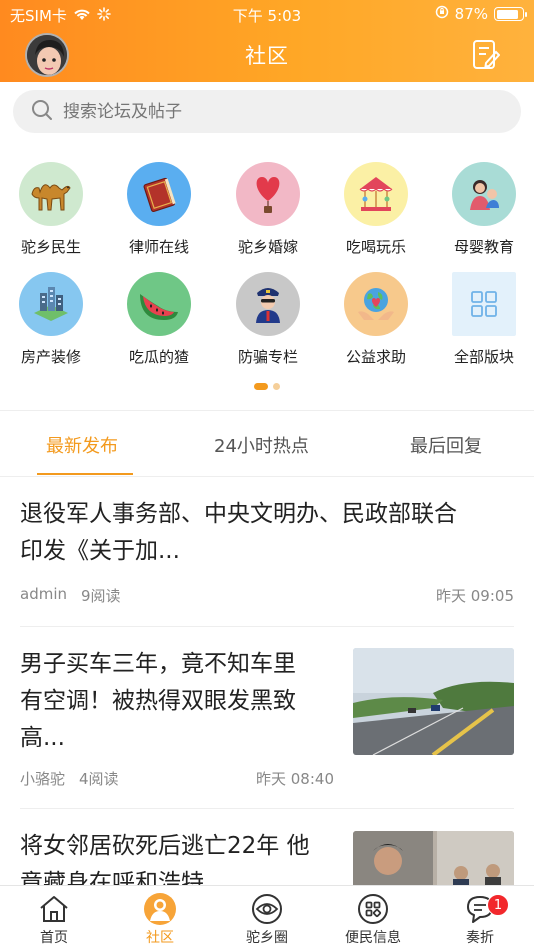 The height and width of the screenshot is (950, 534). Describe the element at coordinates (483, 357) in the screenshot. I see `category-label: 全部版块` at that location.